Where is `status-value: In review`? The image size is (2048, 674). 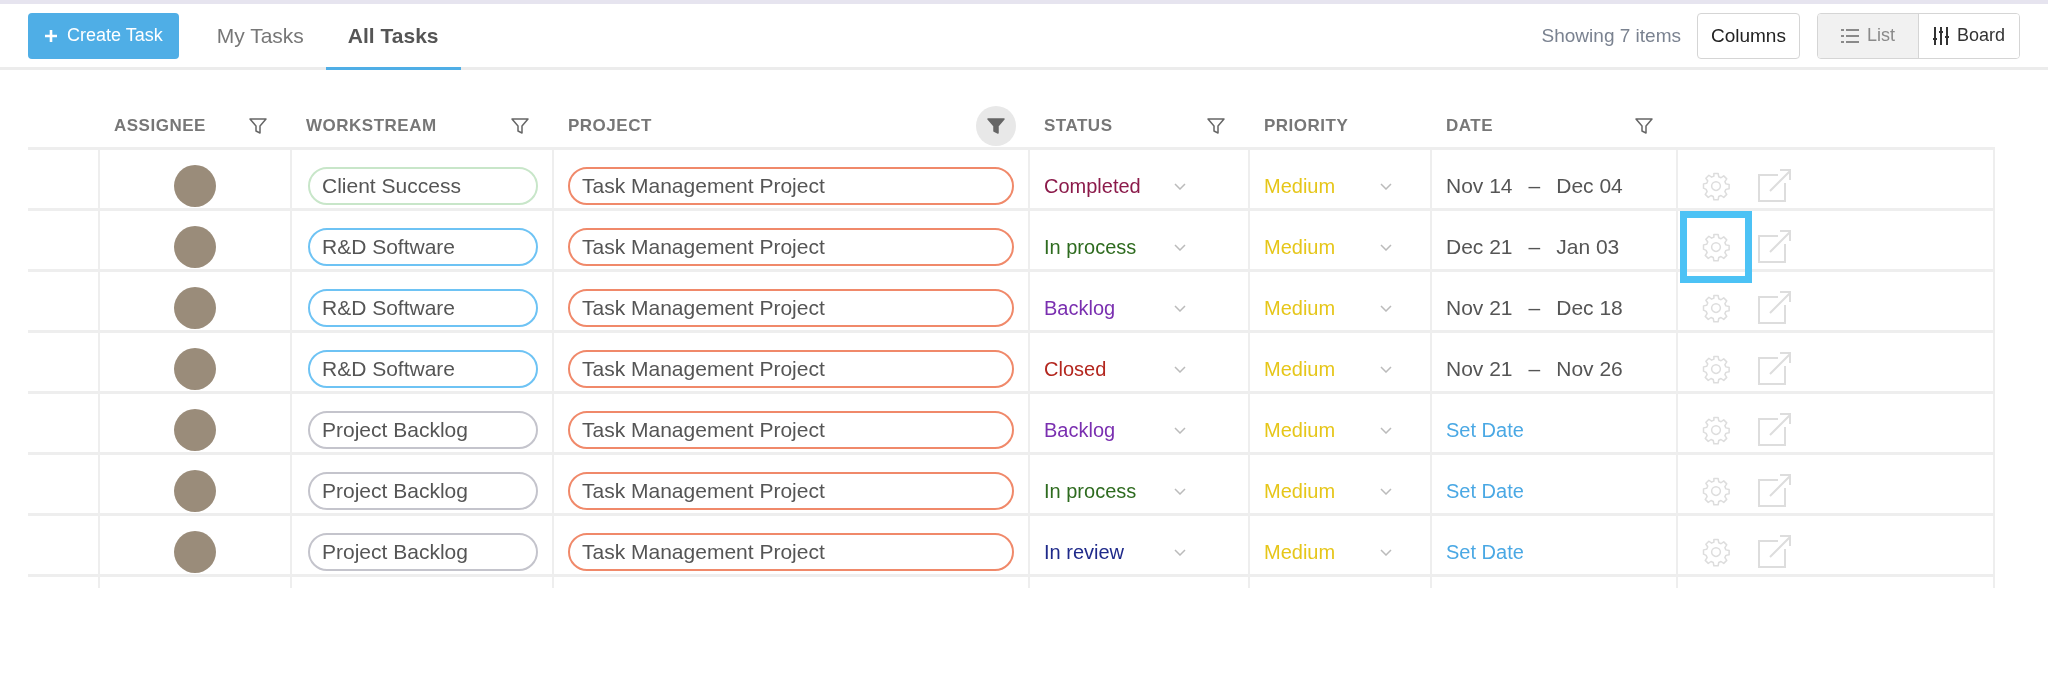 status-value: In review is located at coordinates (1084, 552).